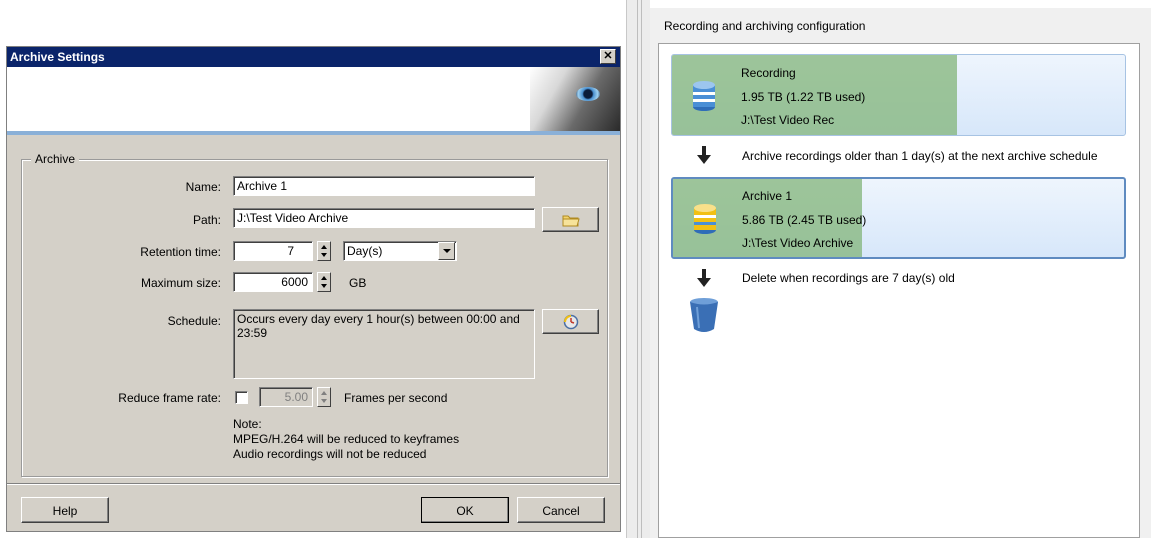 This screenshot has height=538, width=1151. I want to click on schedule-clock-icon, so click(570, 322).